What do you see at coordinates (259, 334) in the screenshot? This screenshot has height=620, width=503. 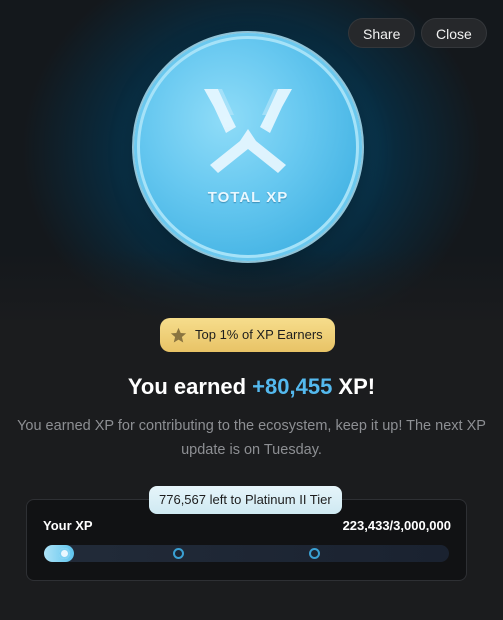 I see `badge-text: Top 1% of XP Earners` at bounding box center [259, 334].